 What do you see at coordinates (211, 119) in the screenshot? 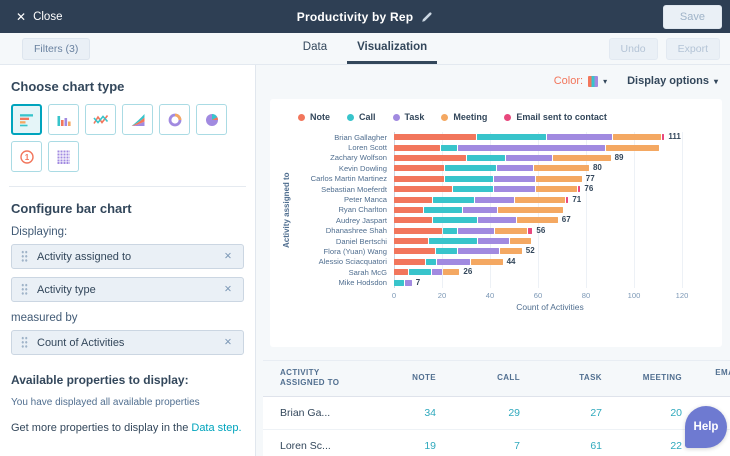
I see `chart-type-pie-button` at bounding box center [211, 119].